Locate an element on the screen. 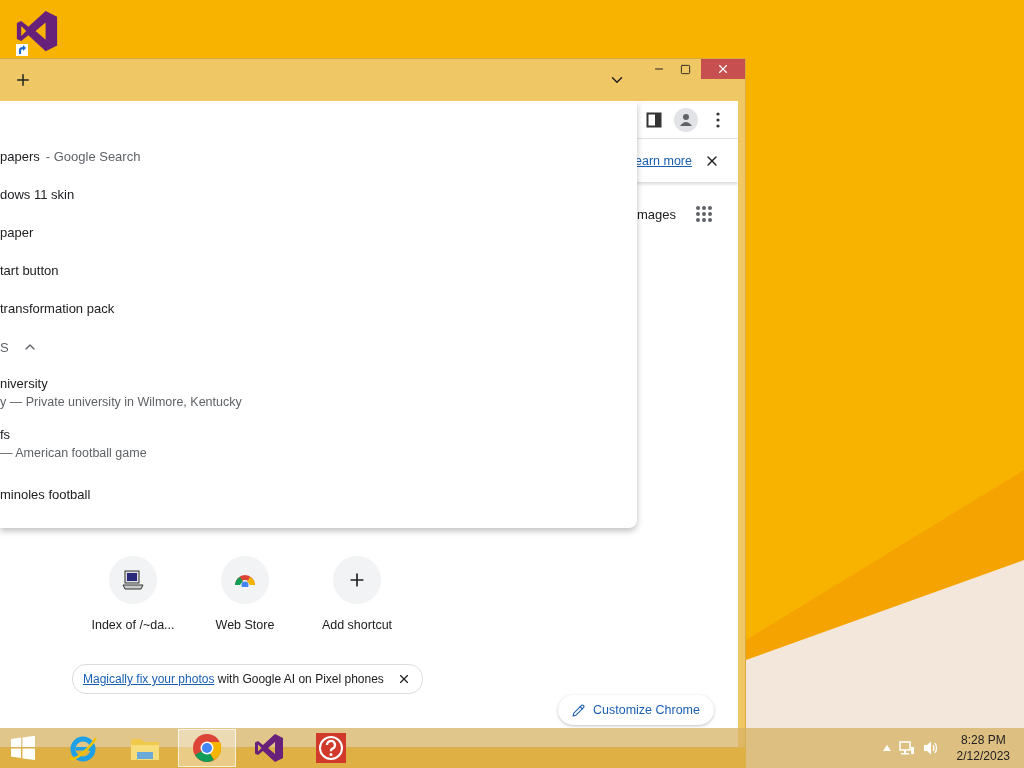 This screenshot has height=768, width=1024. suggestion-item: dows 11 skin is located at coordinates (318, 194).